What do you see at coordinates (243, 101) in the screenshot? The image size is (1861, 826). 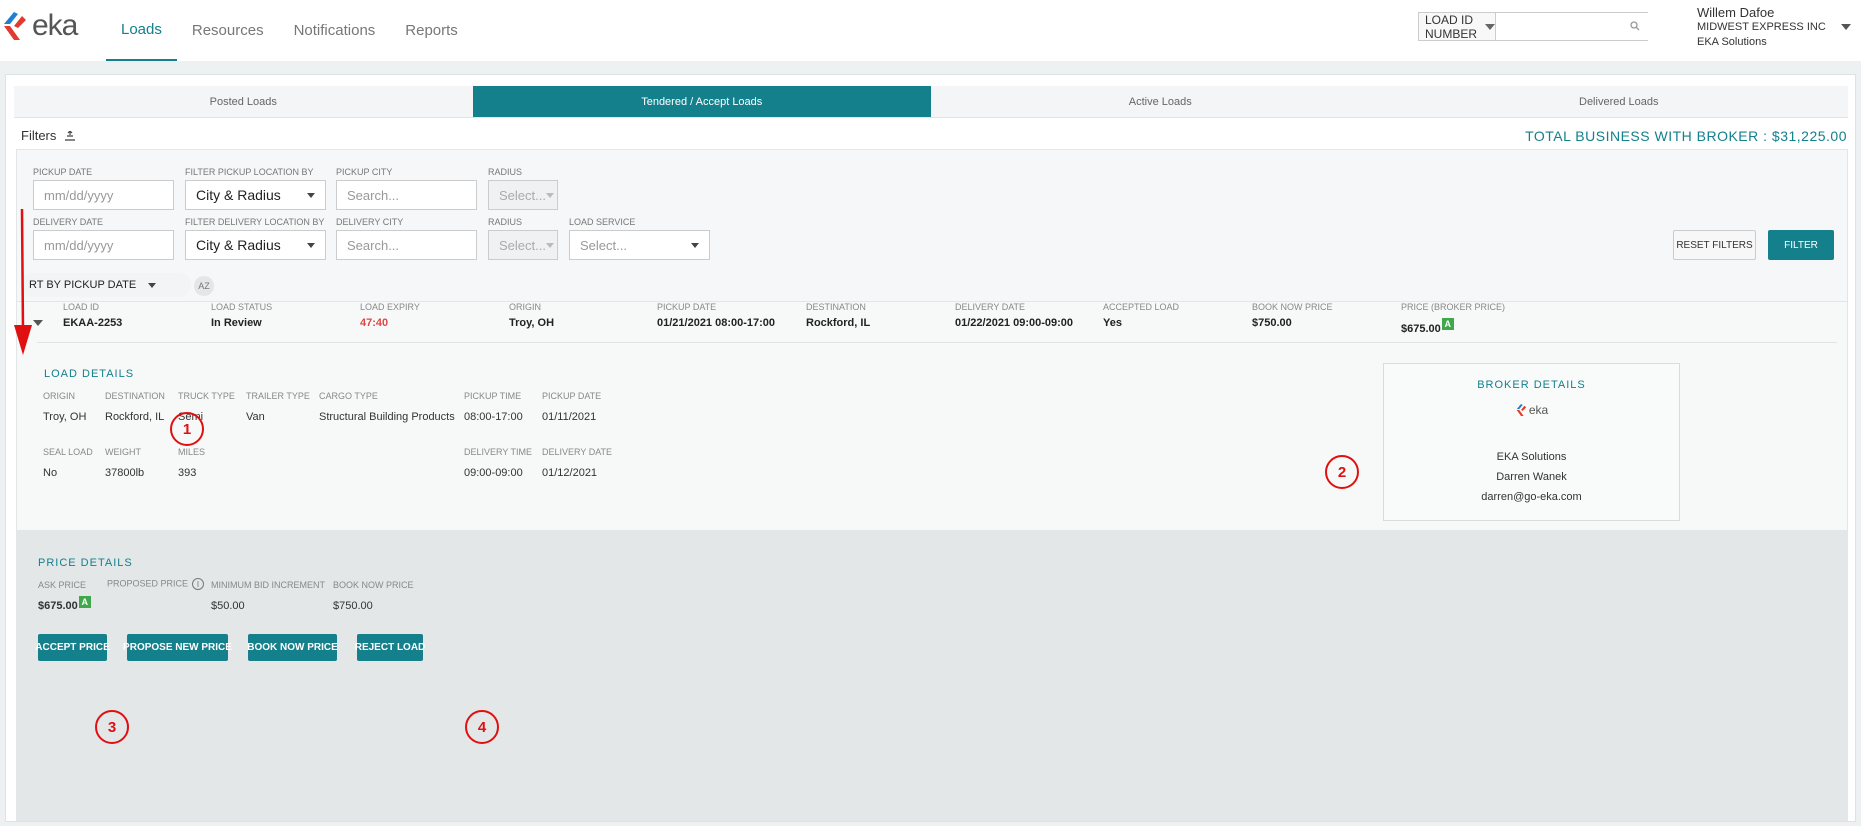 I see `tab-posted-loads: Posted Loads` at bounding box center [243, 101].